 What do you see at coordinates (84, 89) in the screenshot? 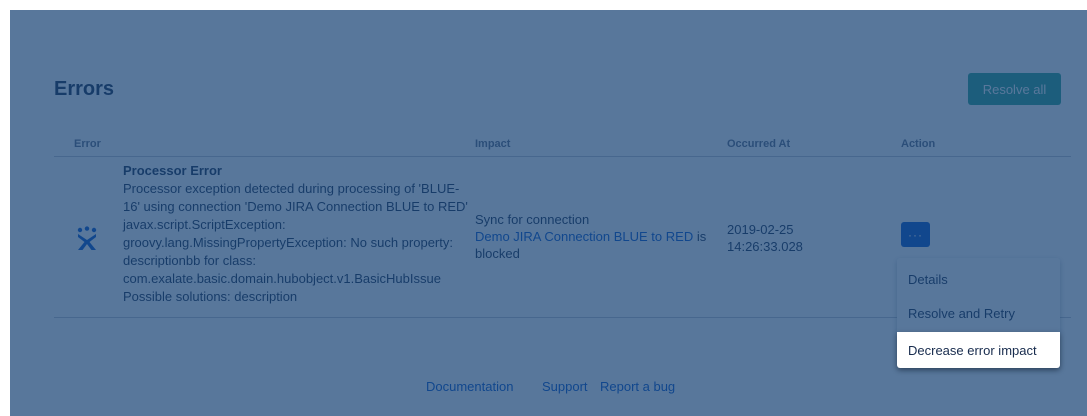
I see `page-title: Errors` at bounding box center [84, 89].